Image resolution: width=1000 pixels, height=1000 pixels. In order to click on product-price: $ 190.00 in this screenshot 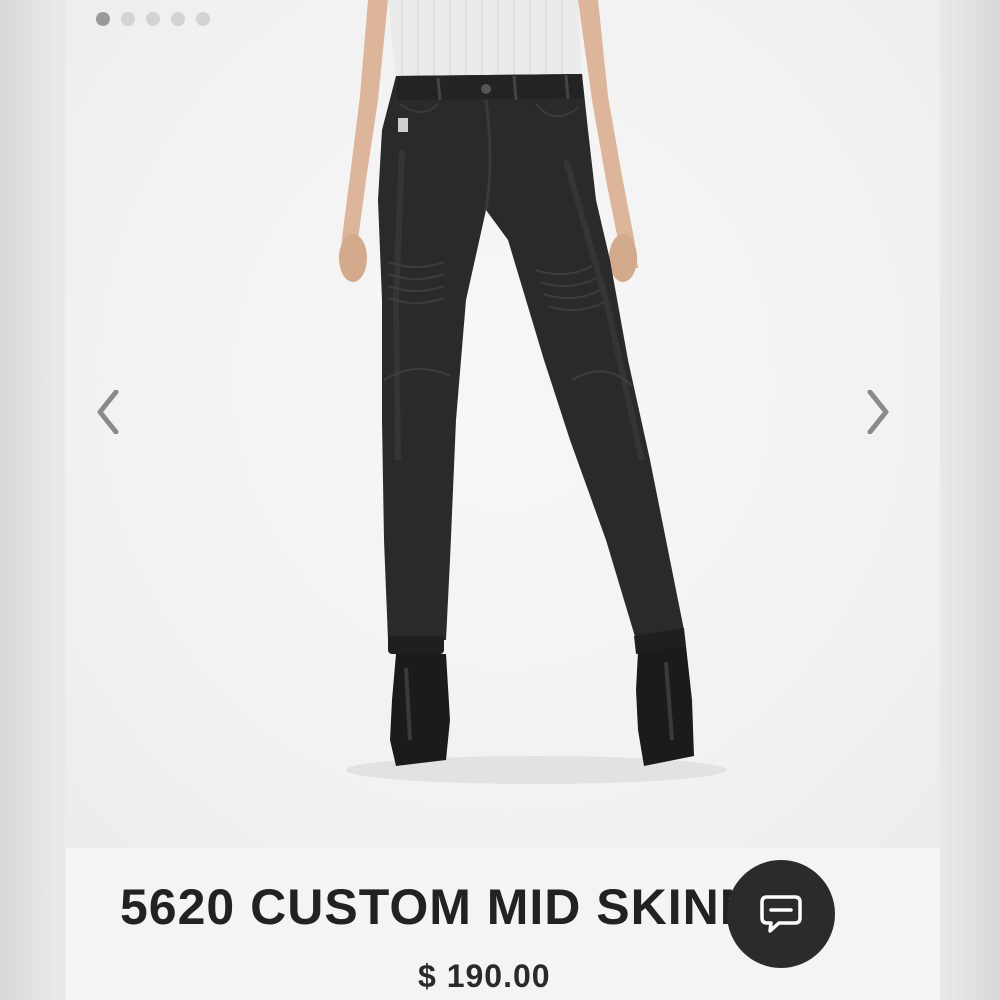, I will do `click(484, 976)`.